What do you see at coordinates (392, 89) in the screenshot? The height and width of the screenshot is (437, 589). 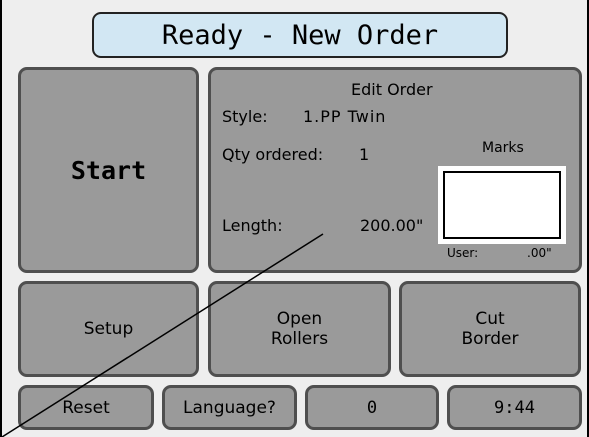 I see `edit-order-heading: Edit Order` at bounding box center [392, 89].